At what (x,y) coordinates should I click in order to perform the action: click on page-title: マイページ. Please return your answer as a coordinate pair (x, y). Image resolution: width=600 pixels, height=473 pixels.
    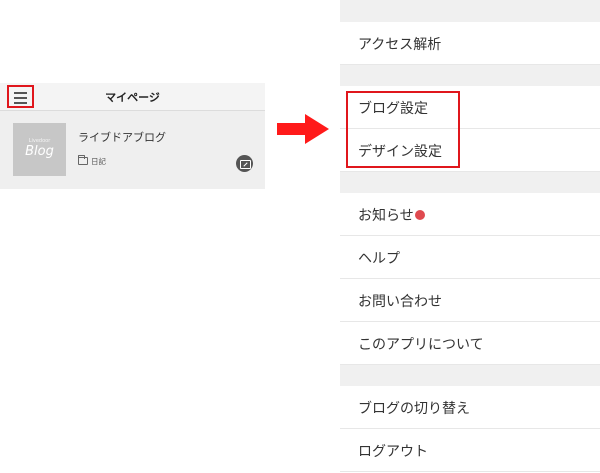
    Looking at the image, I should click on (132, 97).